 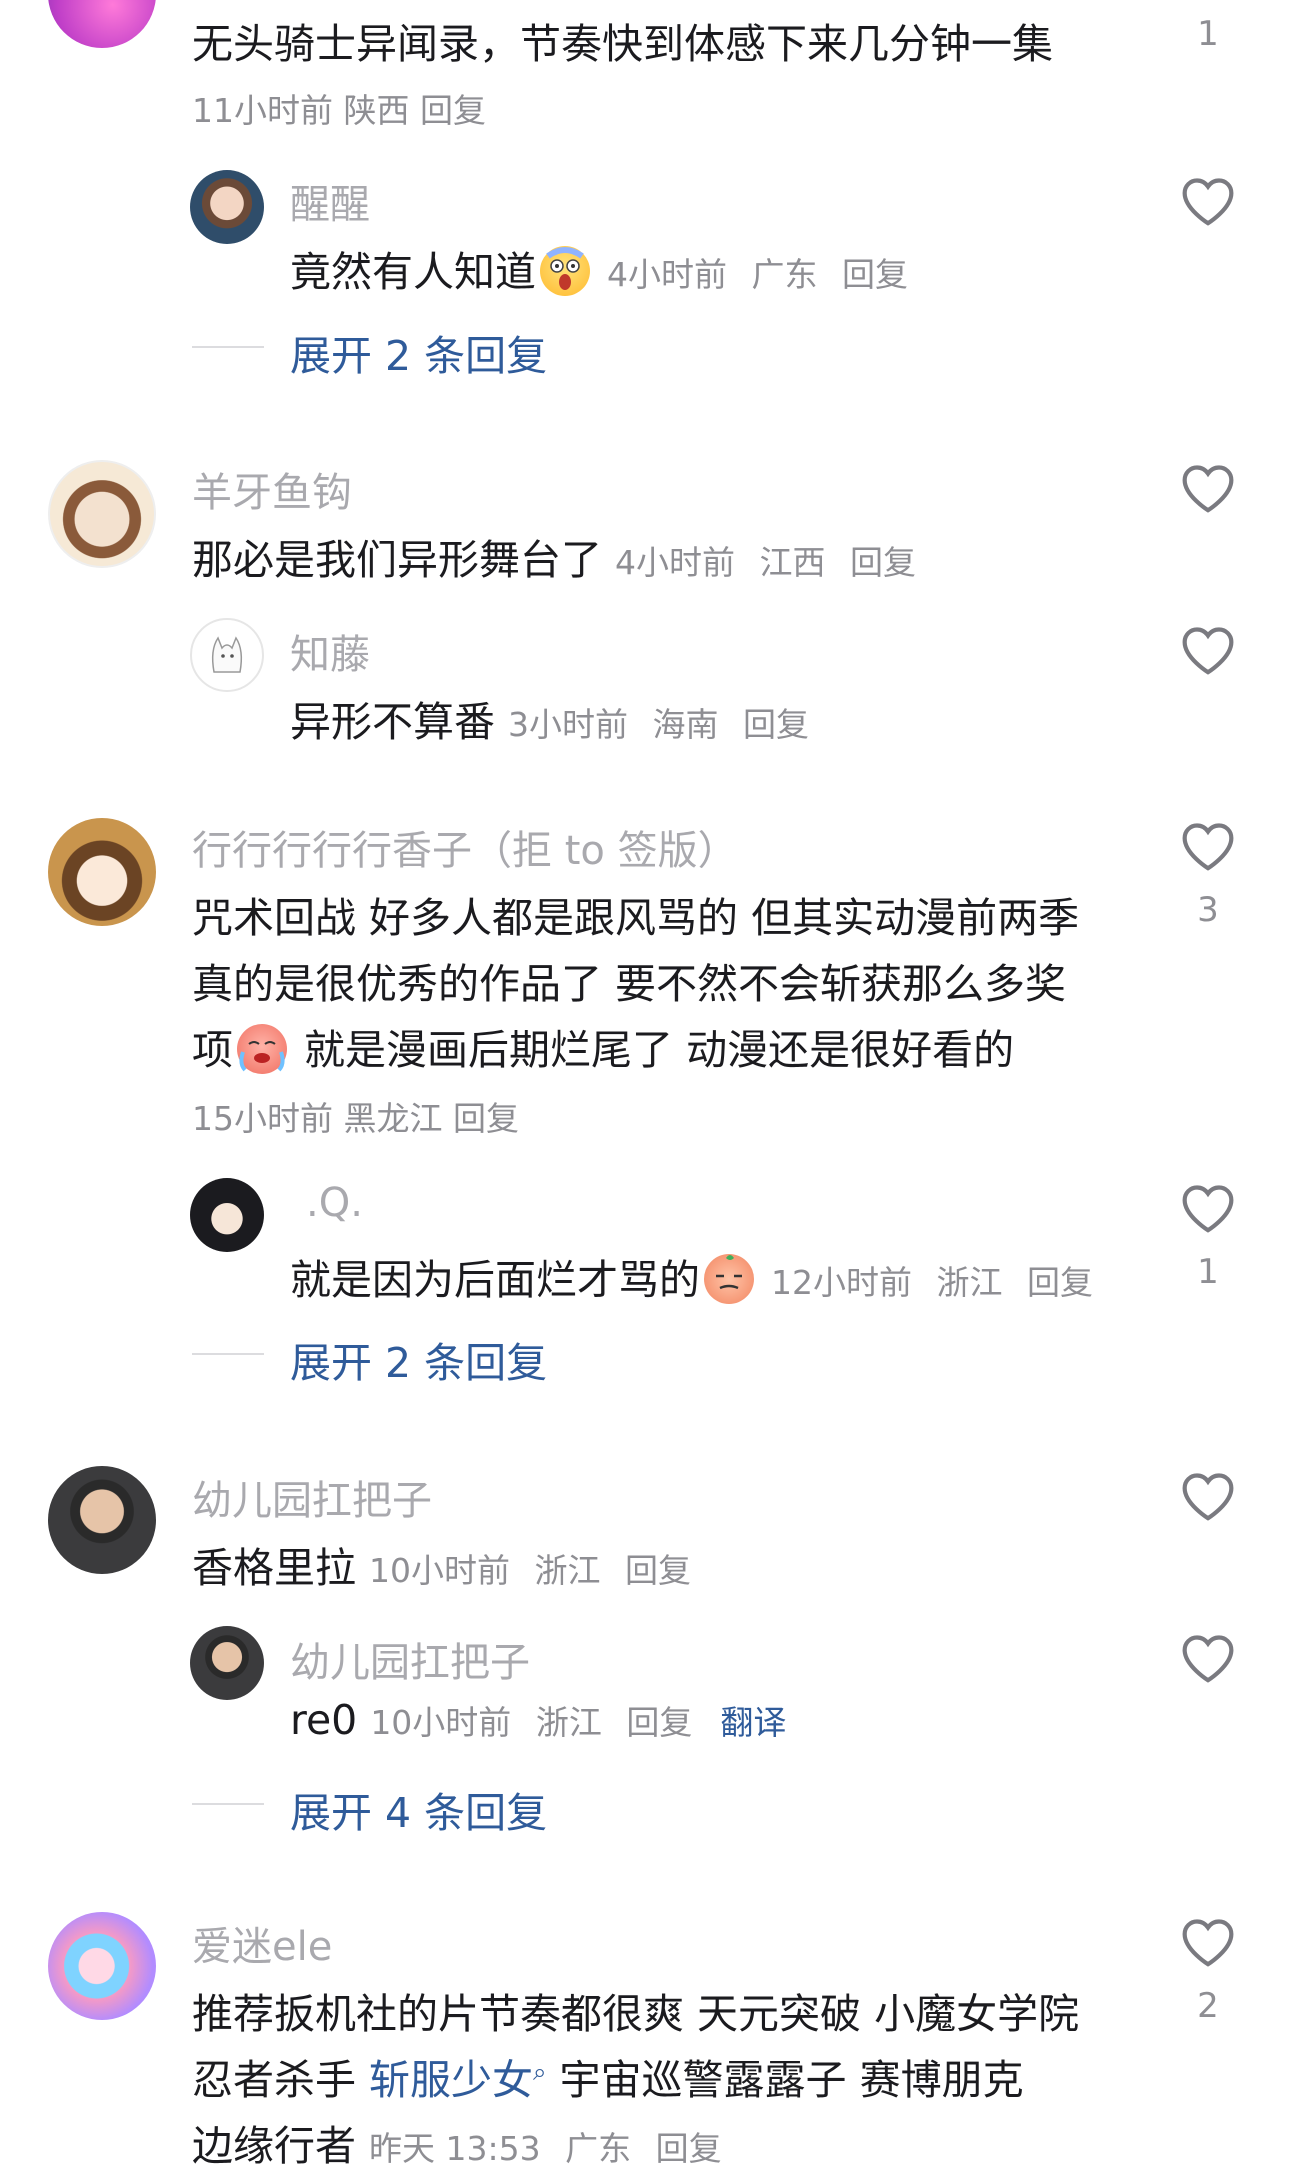 I want to click on comment-text-line-row: 项 就是漫画后期烂尾了 动漫还是很好看的, so click(x=603, y=1046).